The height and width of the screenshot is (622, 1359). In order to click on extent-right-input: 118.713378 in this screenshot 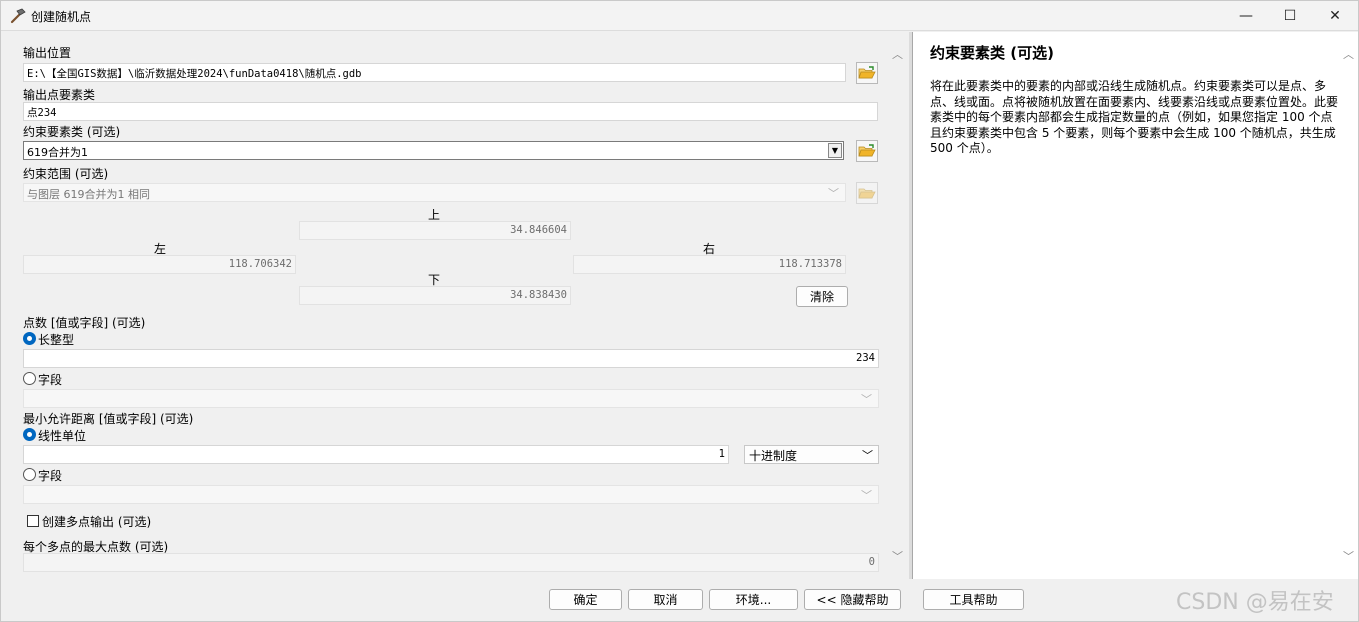, I will do `click(709, 264)`.